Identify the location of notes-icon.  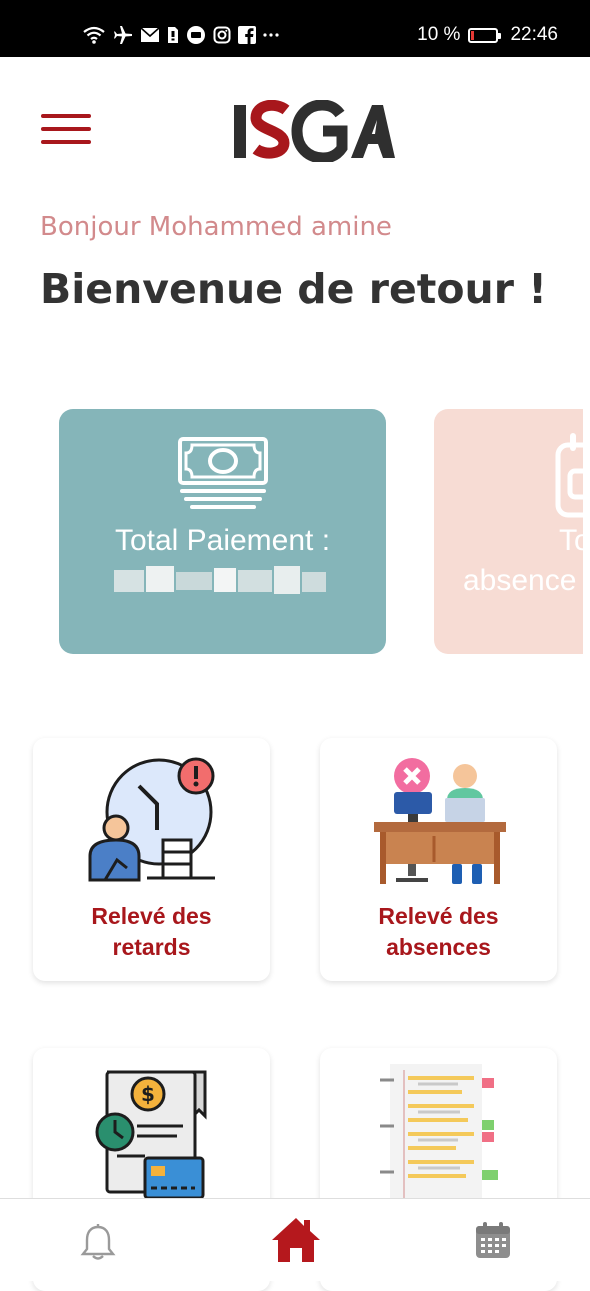
(439, 1131).